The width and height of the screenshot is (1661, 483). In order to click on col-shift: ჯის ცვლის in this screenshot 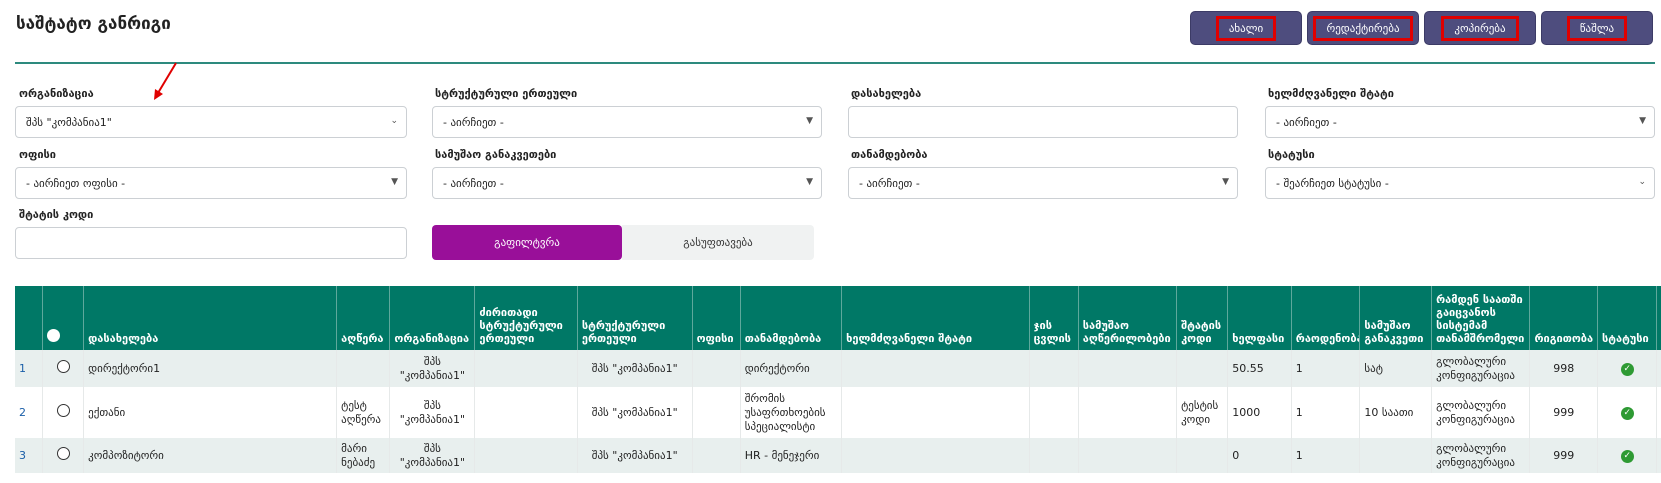, I will do `click(1054, 318)`.